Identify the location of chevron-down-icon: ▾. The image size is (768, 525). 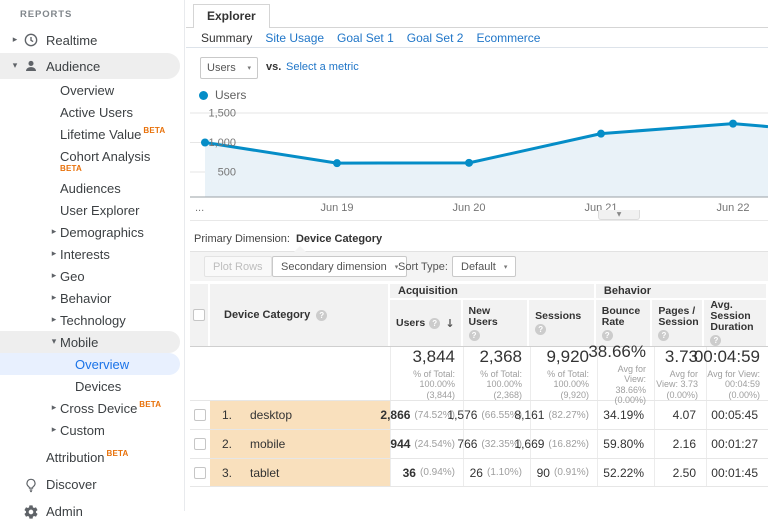
(249, 68).